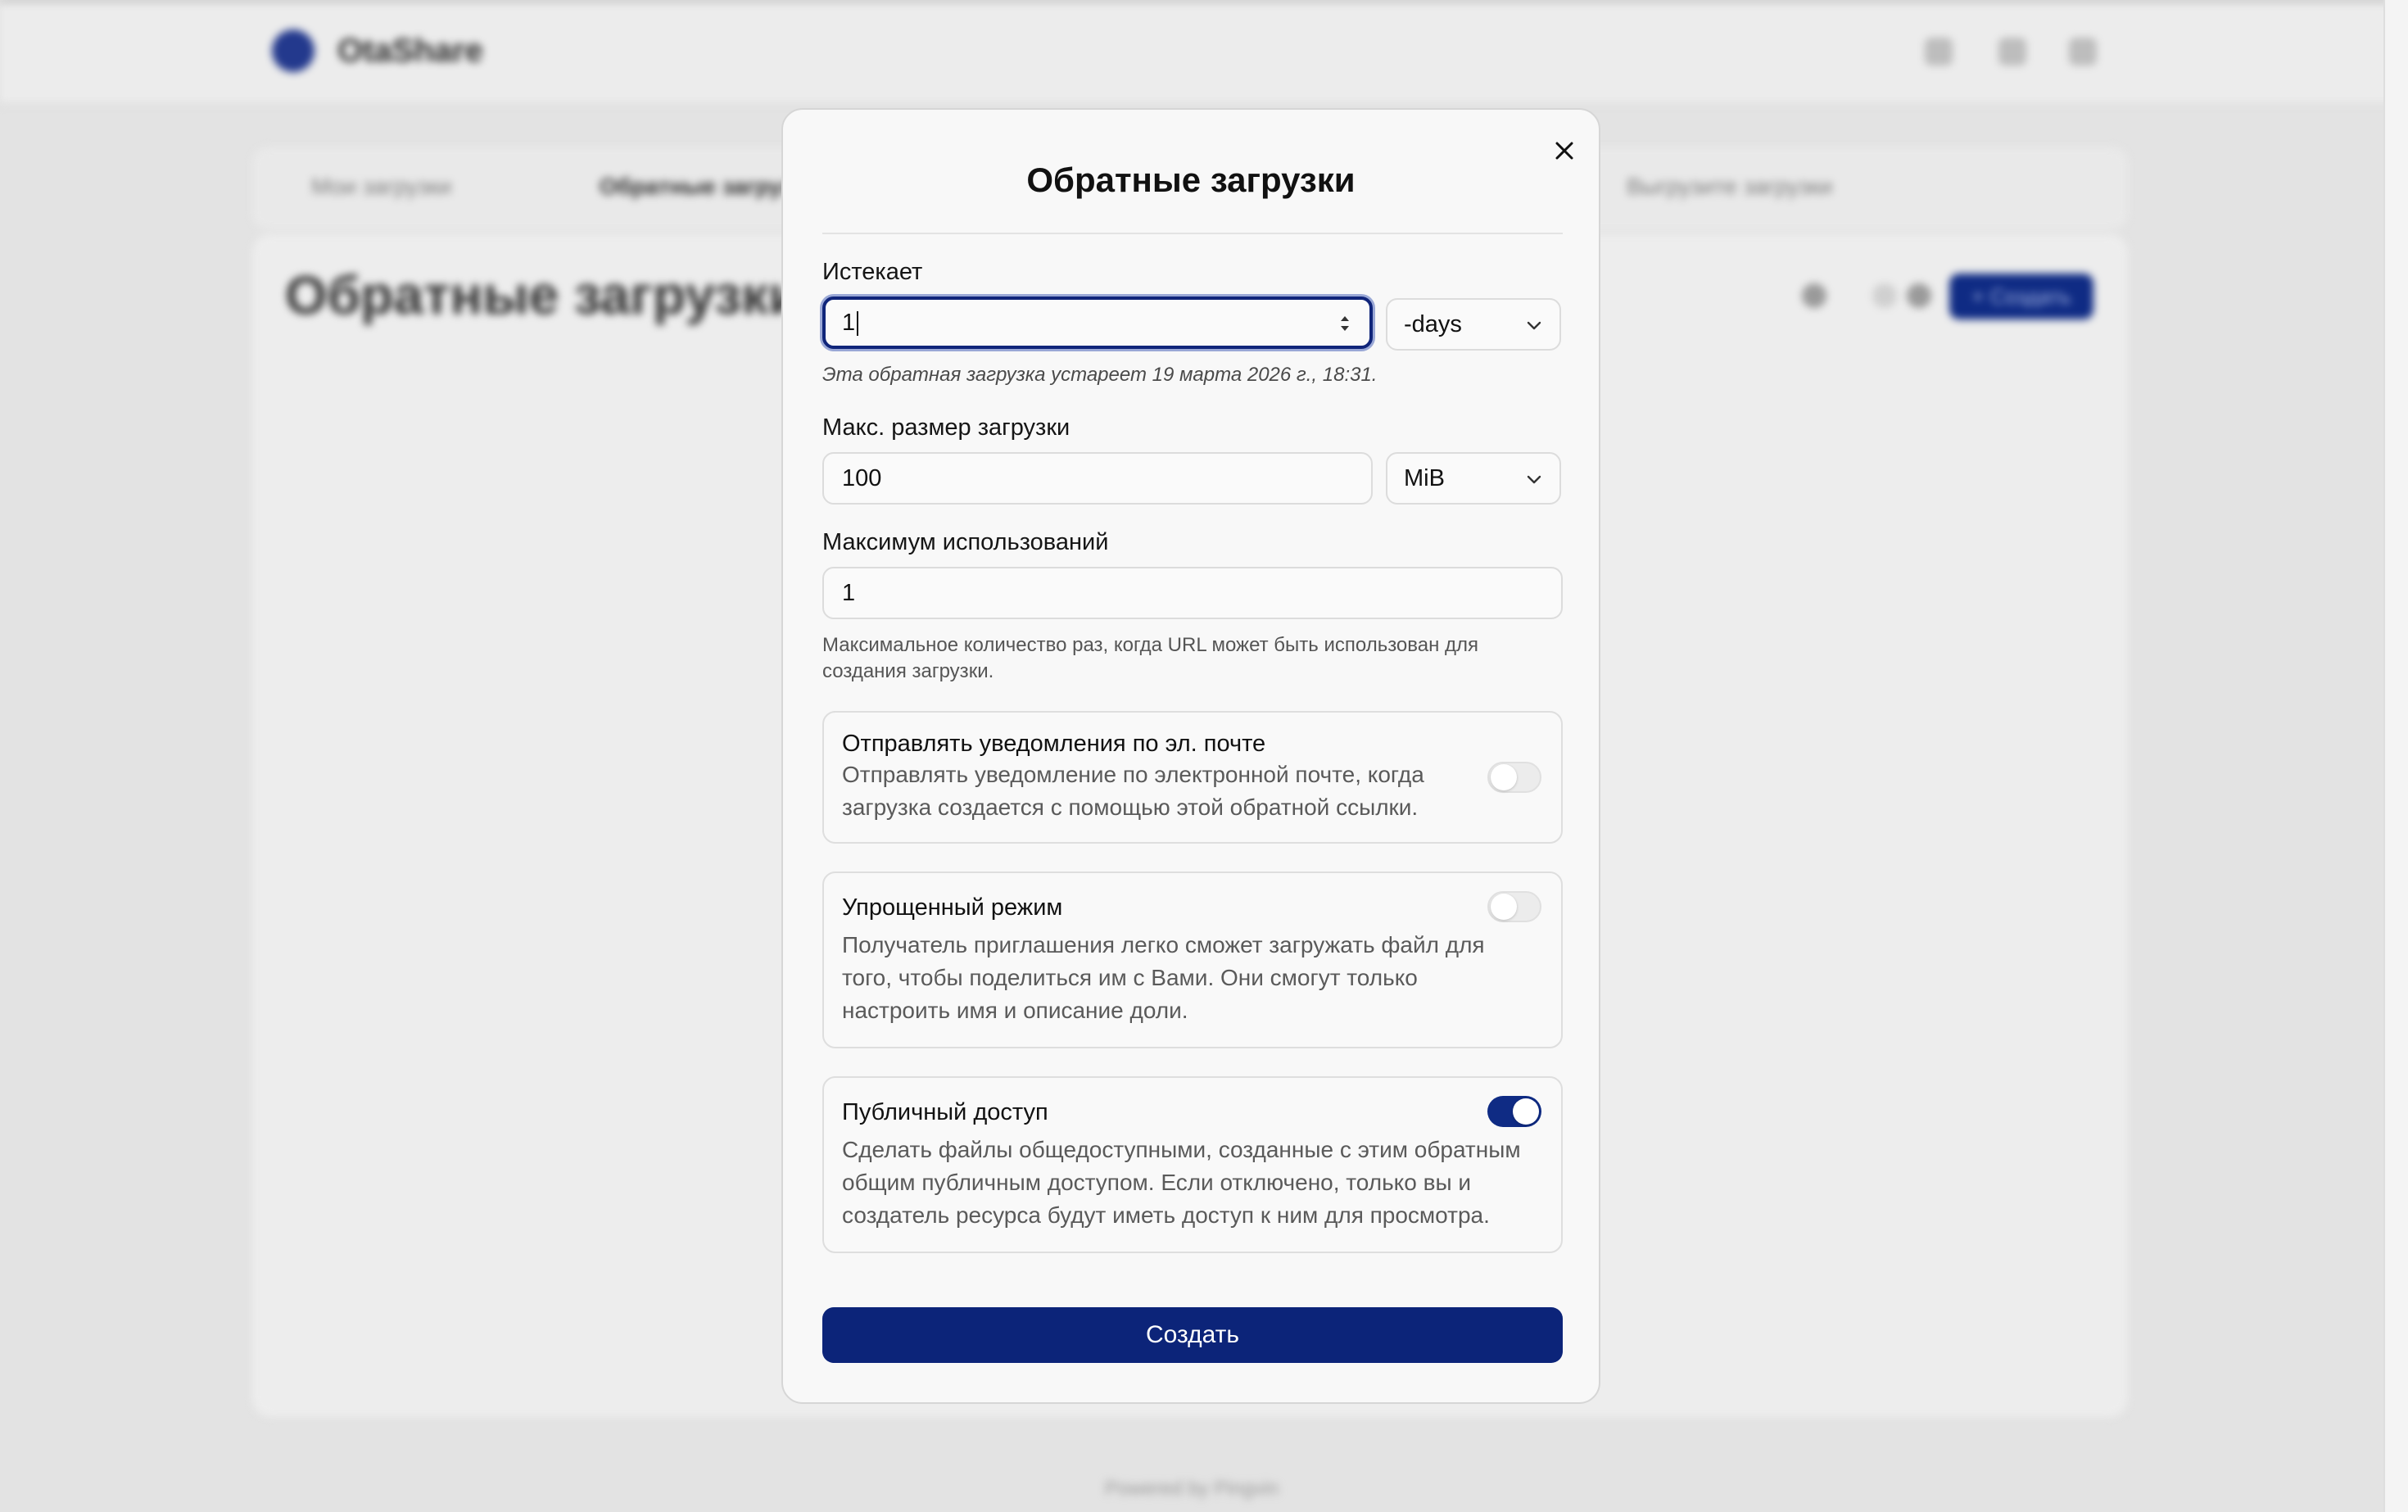 This screenshot has width=2408, height=1512. Describe the element at coordinates (1097, 323) in the screenshot. I see `expires-value-input: 1` at that location.